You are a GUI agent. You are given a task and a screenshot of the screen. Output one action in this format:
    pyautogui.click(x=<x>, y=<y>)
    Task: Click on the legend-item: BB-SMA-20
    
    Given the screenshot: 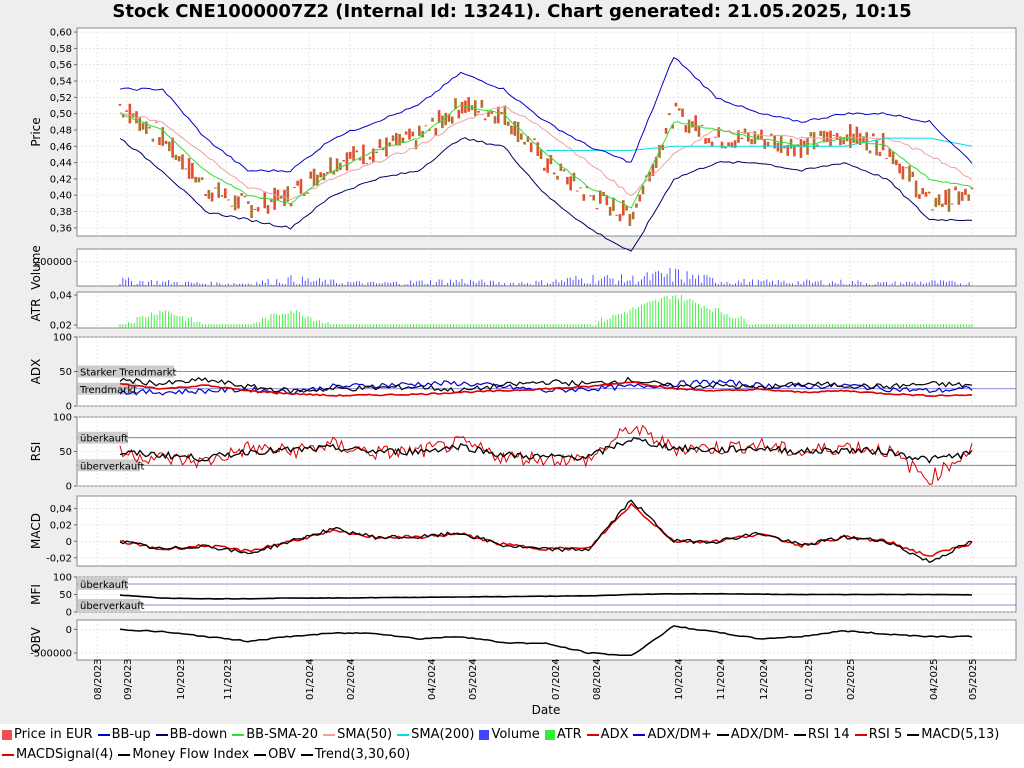 What is the action you would take?
    pyautogui.click(x=275, y=734)
    